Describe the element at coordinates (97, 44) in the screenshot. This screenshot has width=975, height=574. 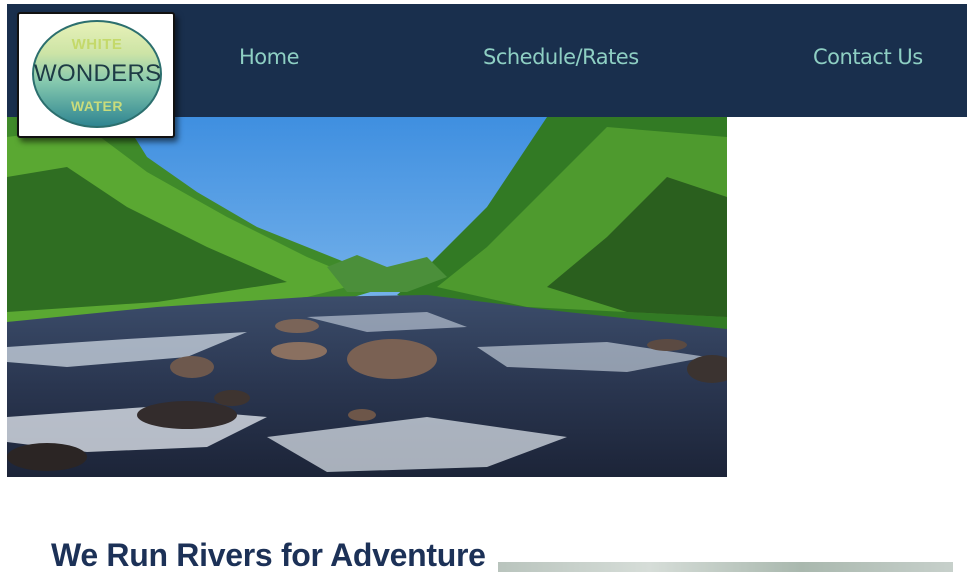
I see `logo-text-white: WHITE` at that location.